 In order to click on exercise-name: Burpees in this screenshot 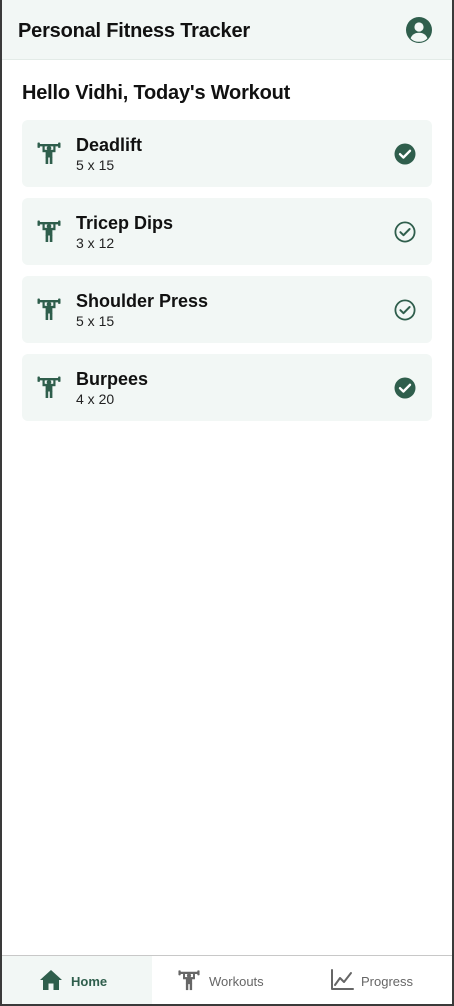, I will do `click(112, 379)`.